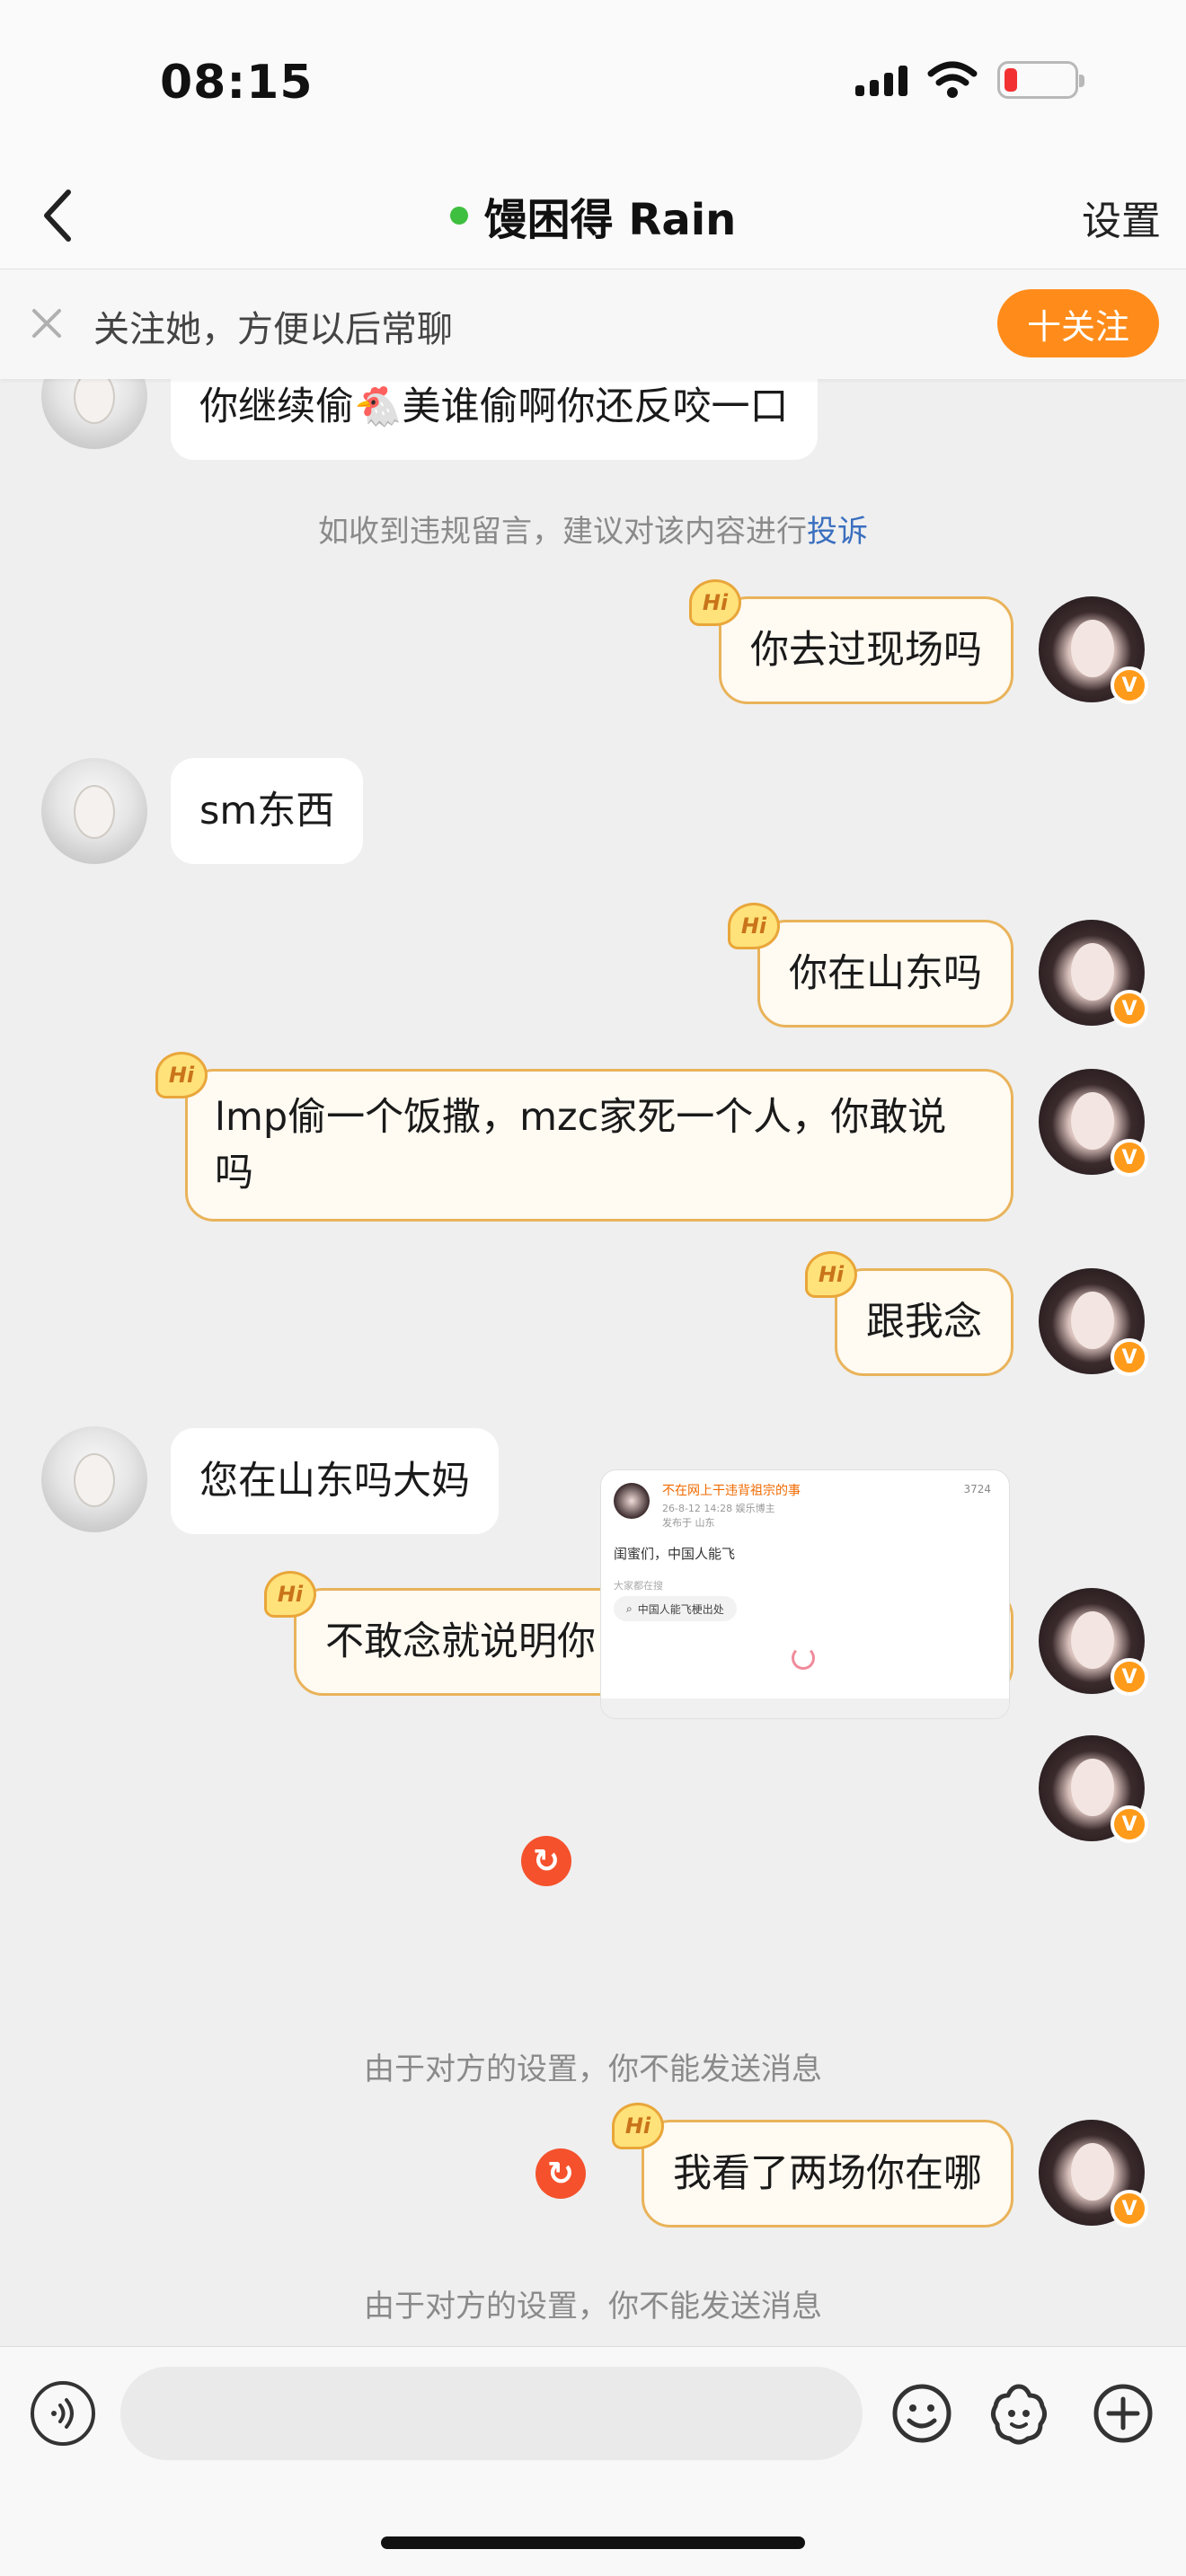 This screenshot has height=2576, width=1186. I want to click on online-status-dot, so click(458, 216).